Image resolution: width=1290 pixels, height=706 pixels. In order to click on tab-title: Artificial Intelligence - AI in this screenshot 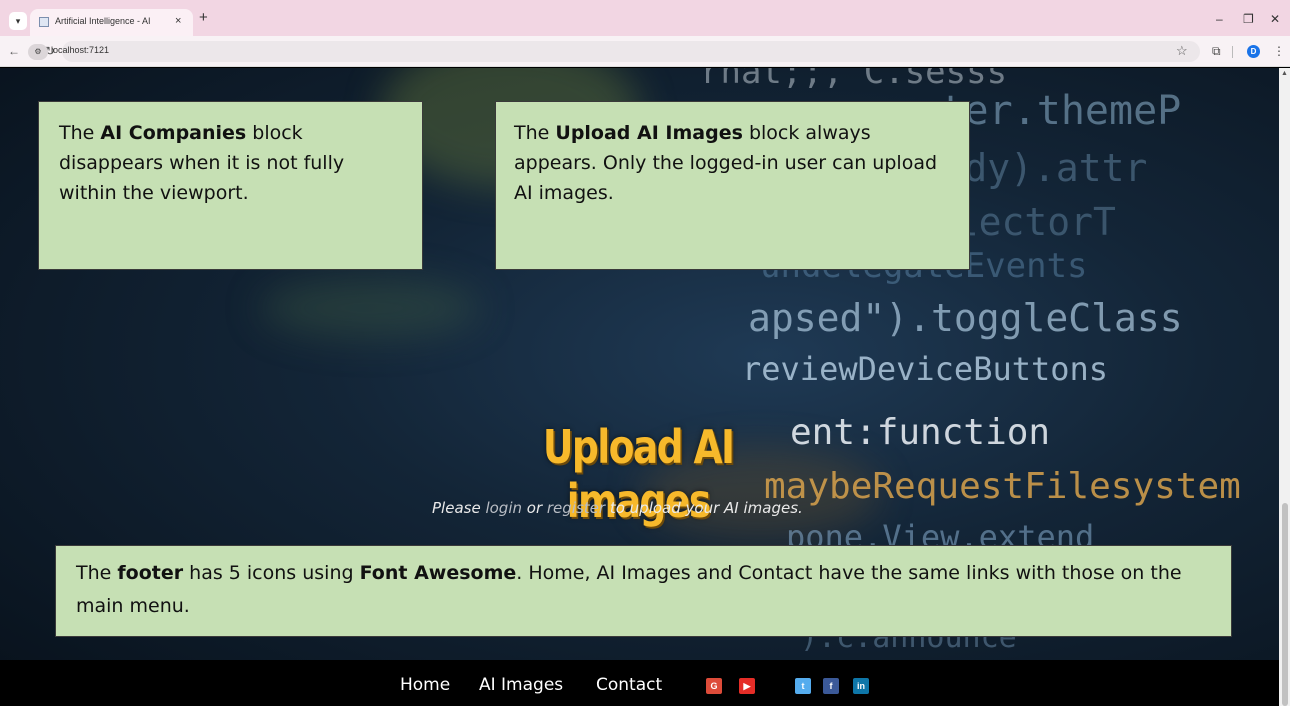, I will do `click(103, 21)`.